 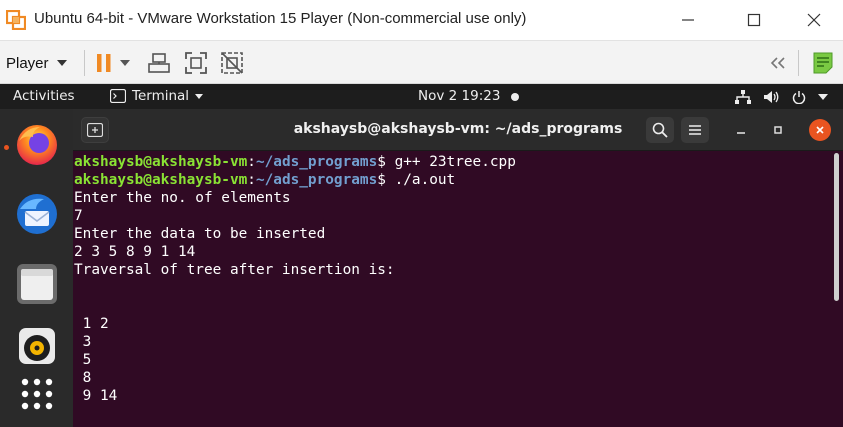 I want to click on app-menu-label: Terminal, so click(x=161, y=96).